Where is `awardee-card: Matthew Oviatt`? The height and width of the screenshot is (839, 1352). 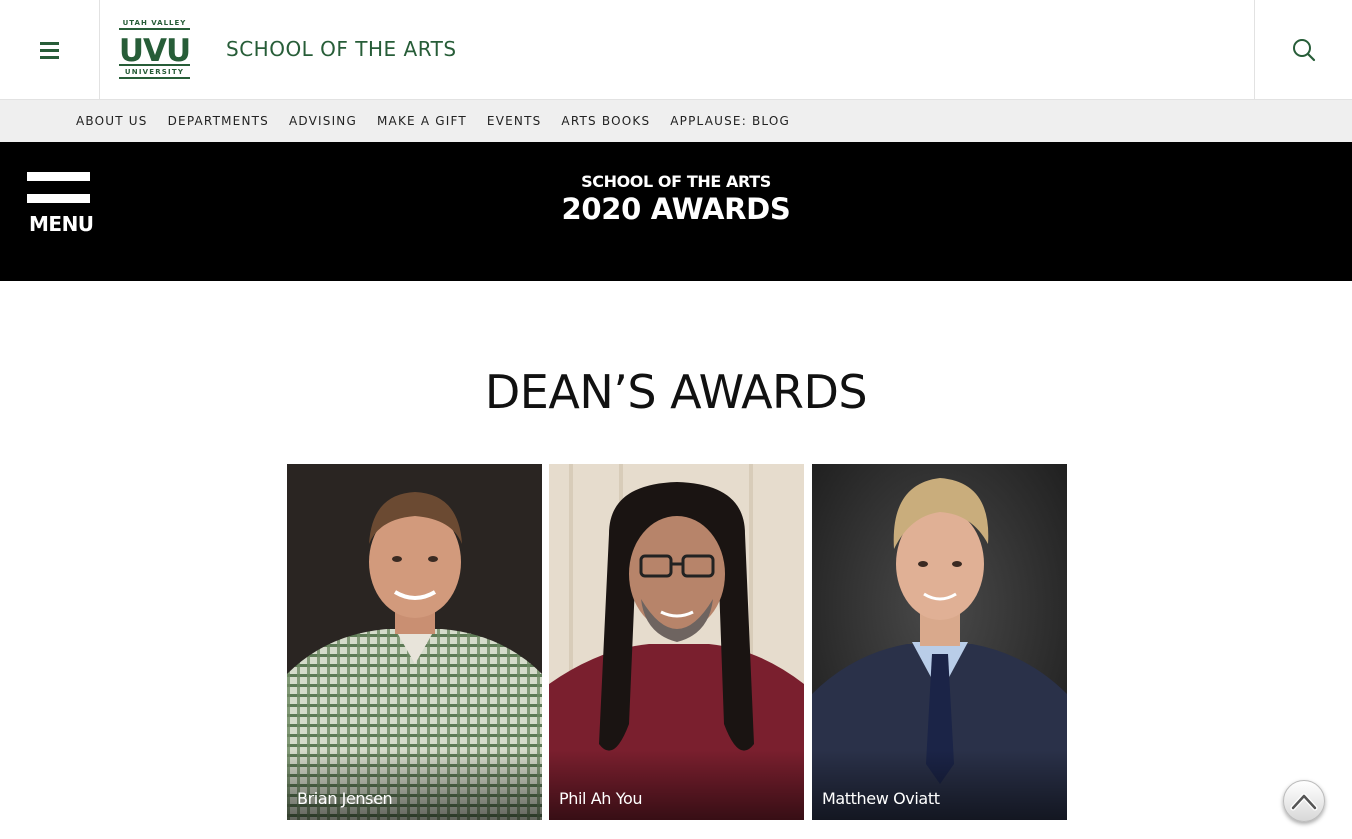 awardee-card: Matthew Oviatt is located at coordinates (939, 642).